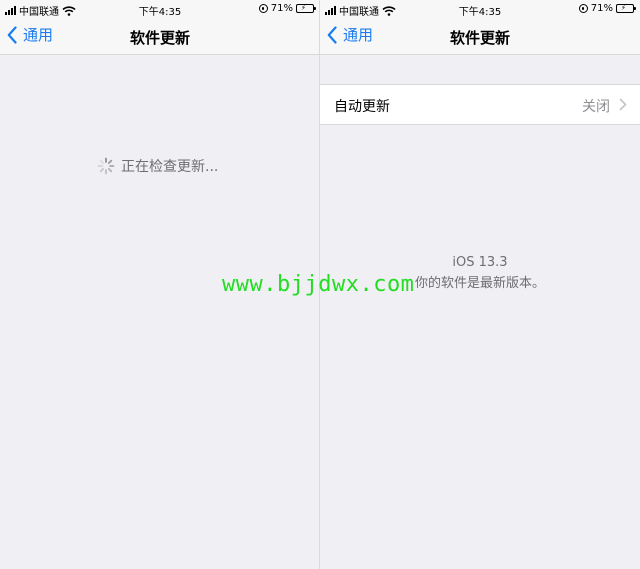 The height and width of the screenshot is (569, 640). What do you see at coordinates (362, 107) in the screenshot?
I see `auto-update-label: 自动更新` at bounding box center [362, 107].